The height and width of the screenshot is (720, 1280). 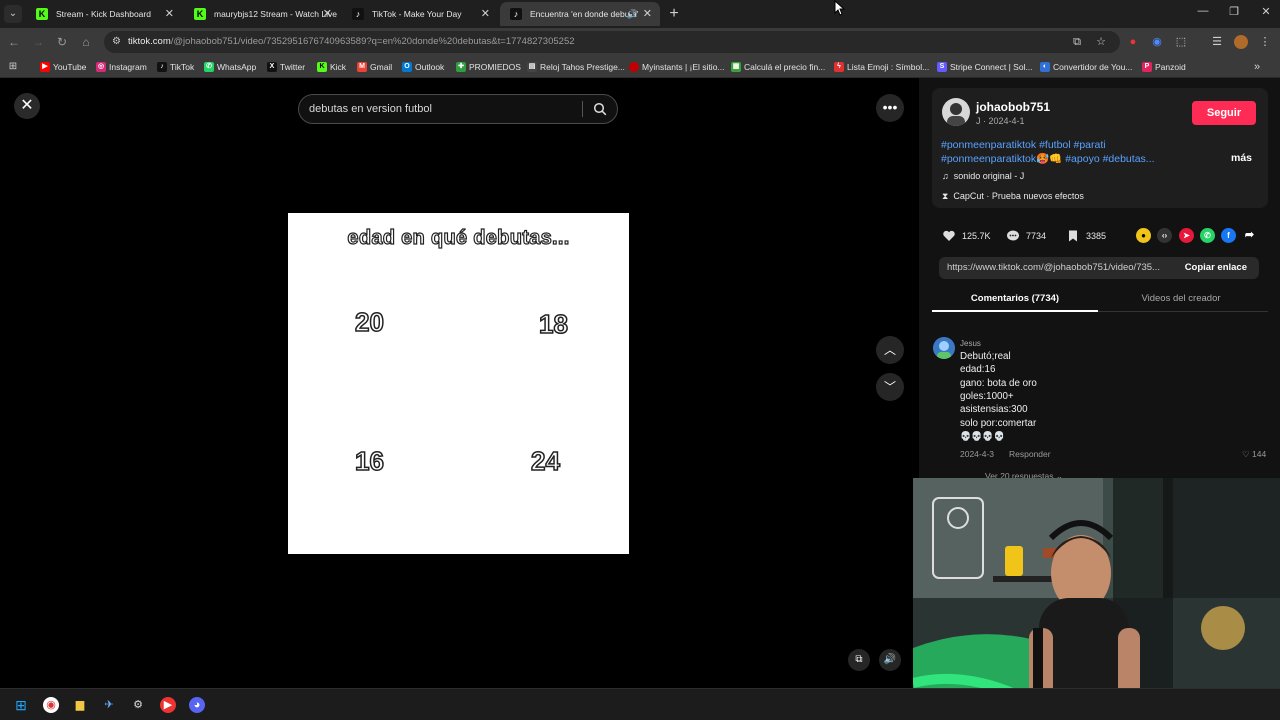 I want to click on profile-avatar, so click(x=1241, y=42).